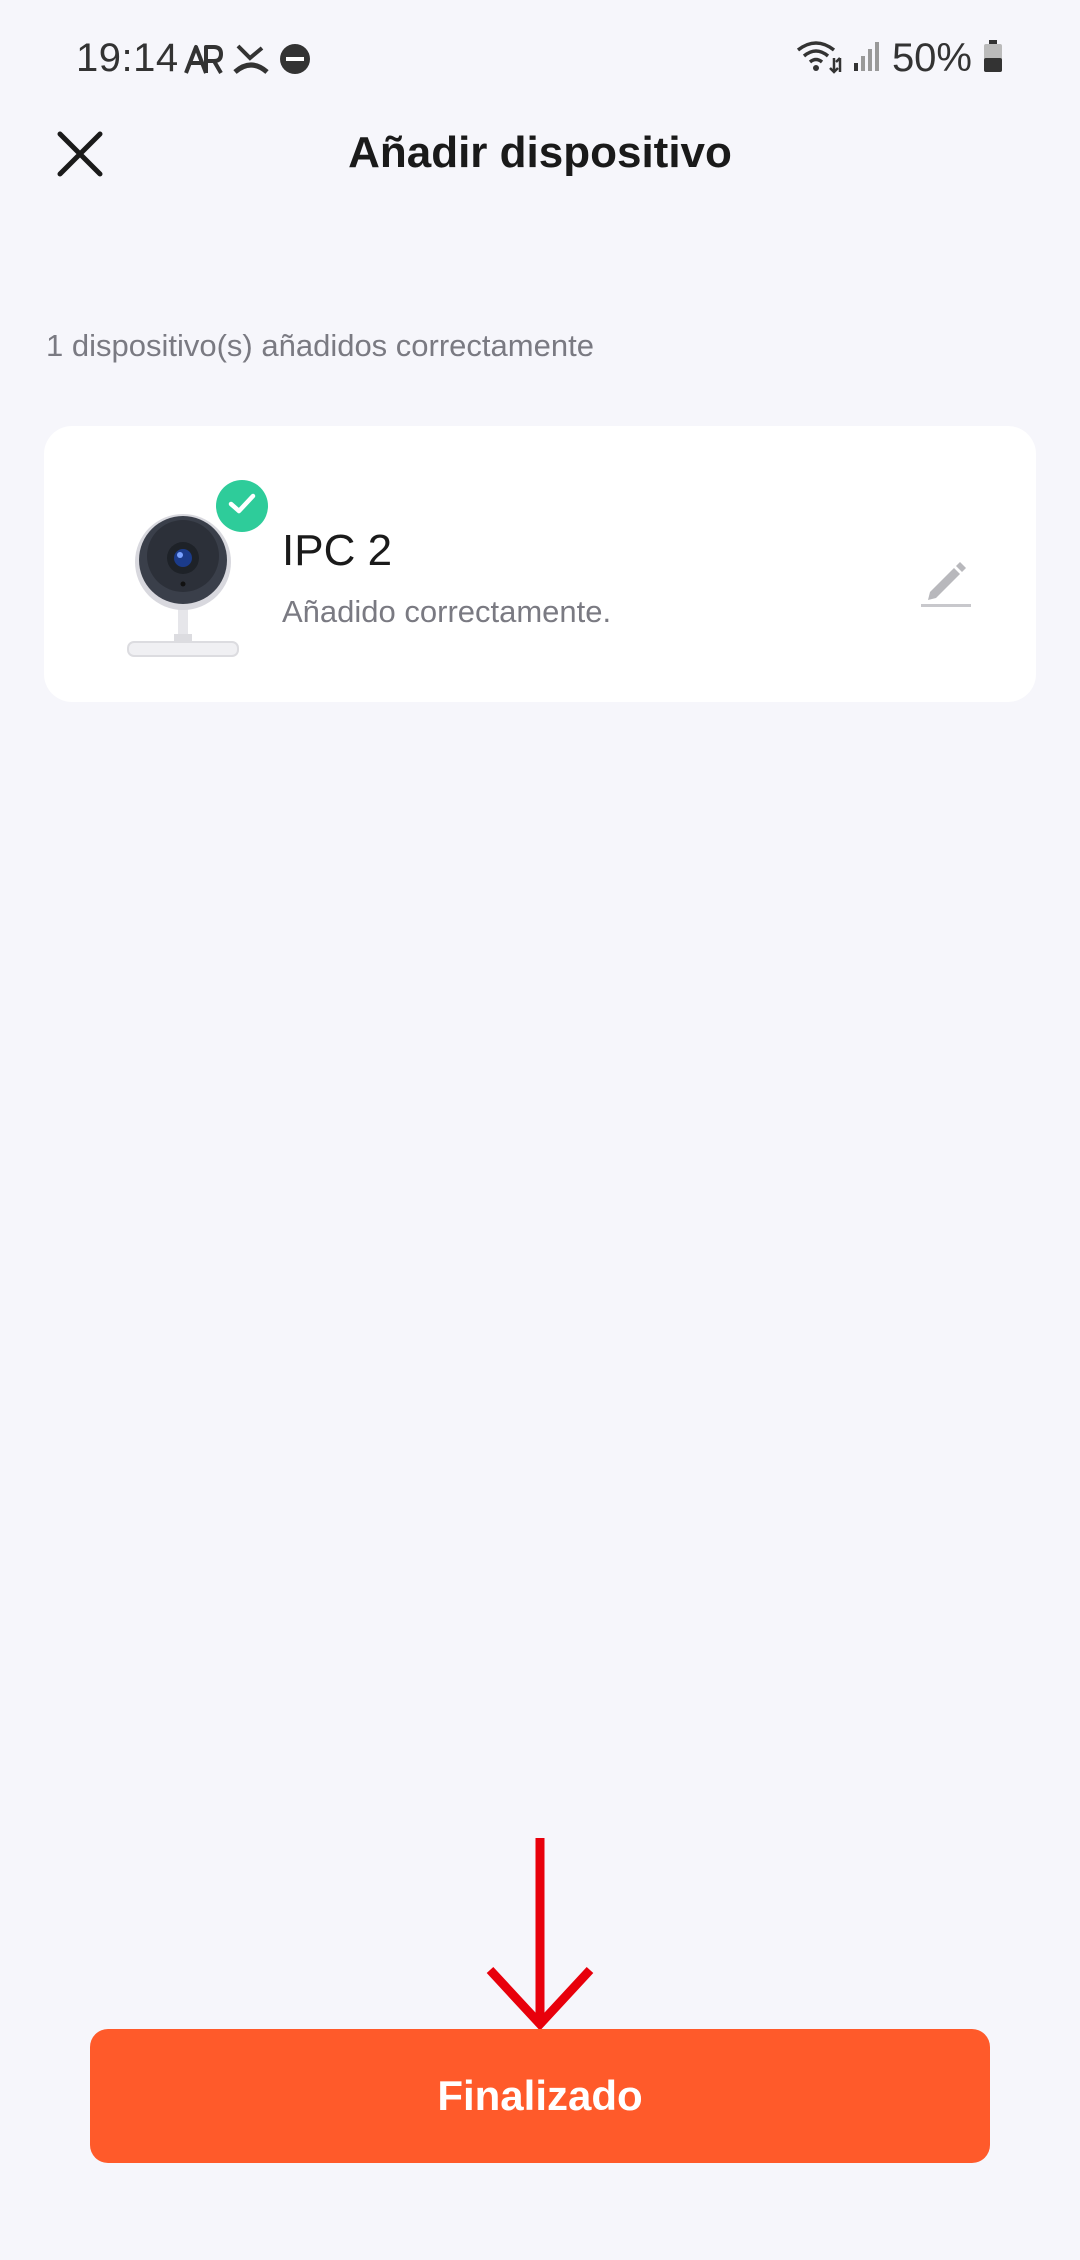 This screenshot has width=1080, height=2260. Describe the element at coordinates (540, 60) in the screenshot. I see `status-bar: 19:14 50%` at that location.